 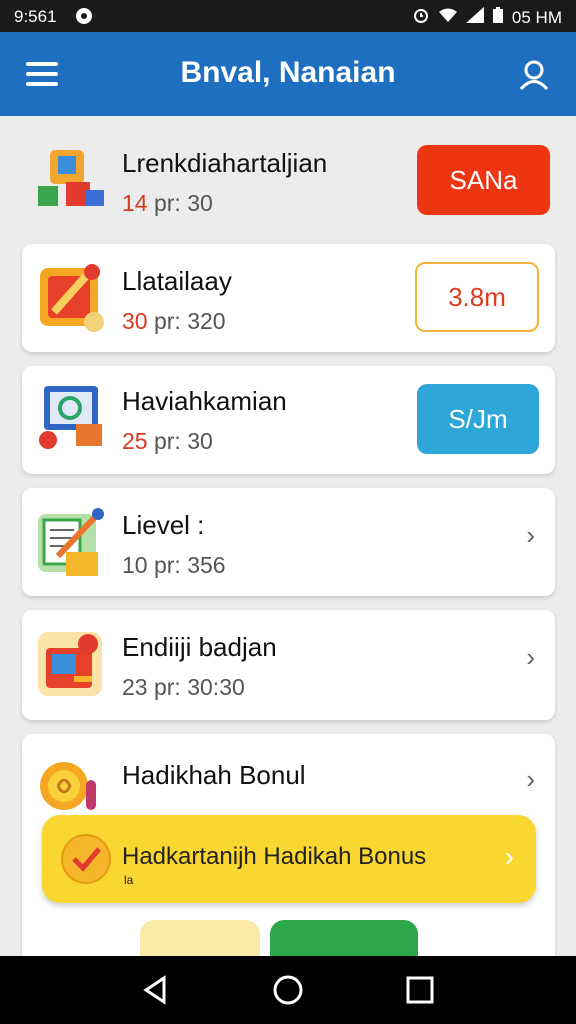 I want to click on list-item: Llatailaay 30 pr: 320 3.8m, so click(x=288, y=298).